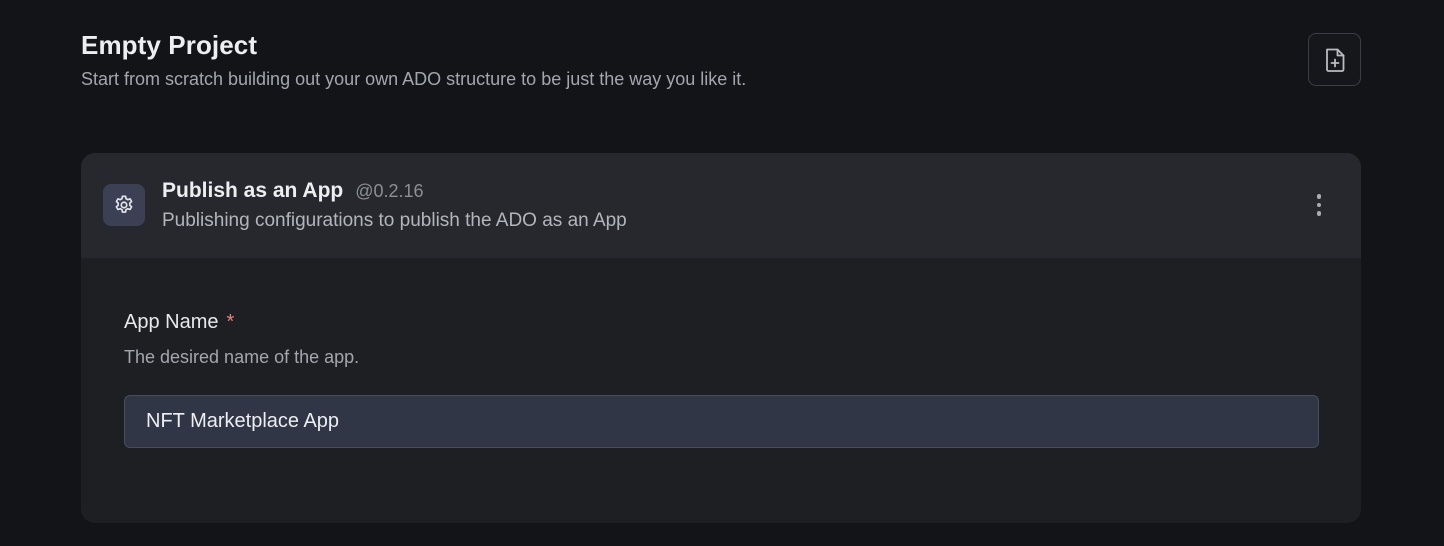 The image size is (1444, 546). What do you see at coordinates (171, 322) in the screenshot?
I see `app-name-label: App Name` at bounding box center [171, 322].